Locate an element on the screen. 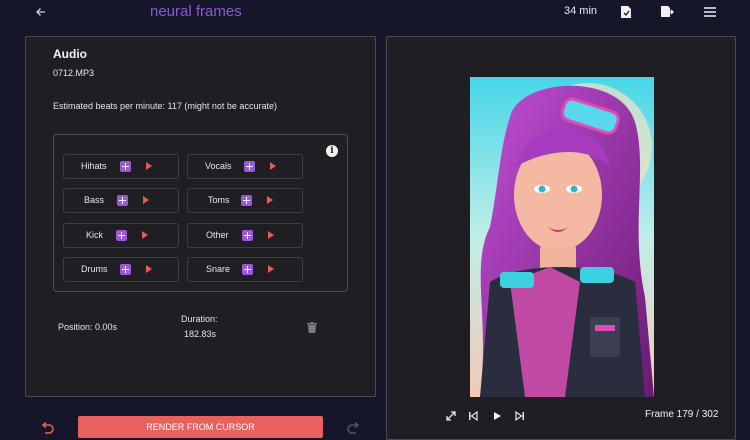 The width and height of the screenshot is (750, 440). stem-bass: Bass is located at coordinates (121, 200).